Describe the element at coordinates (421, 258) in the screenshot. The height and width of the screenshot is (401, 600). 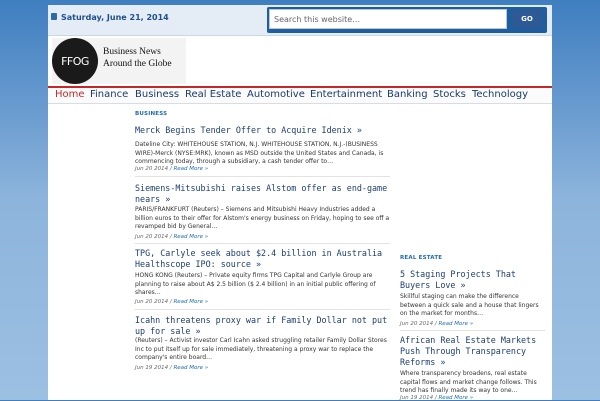
I see `section-label-real-estate: REAL ESTATE` at that location.